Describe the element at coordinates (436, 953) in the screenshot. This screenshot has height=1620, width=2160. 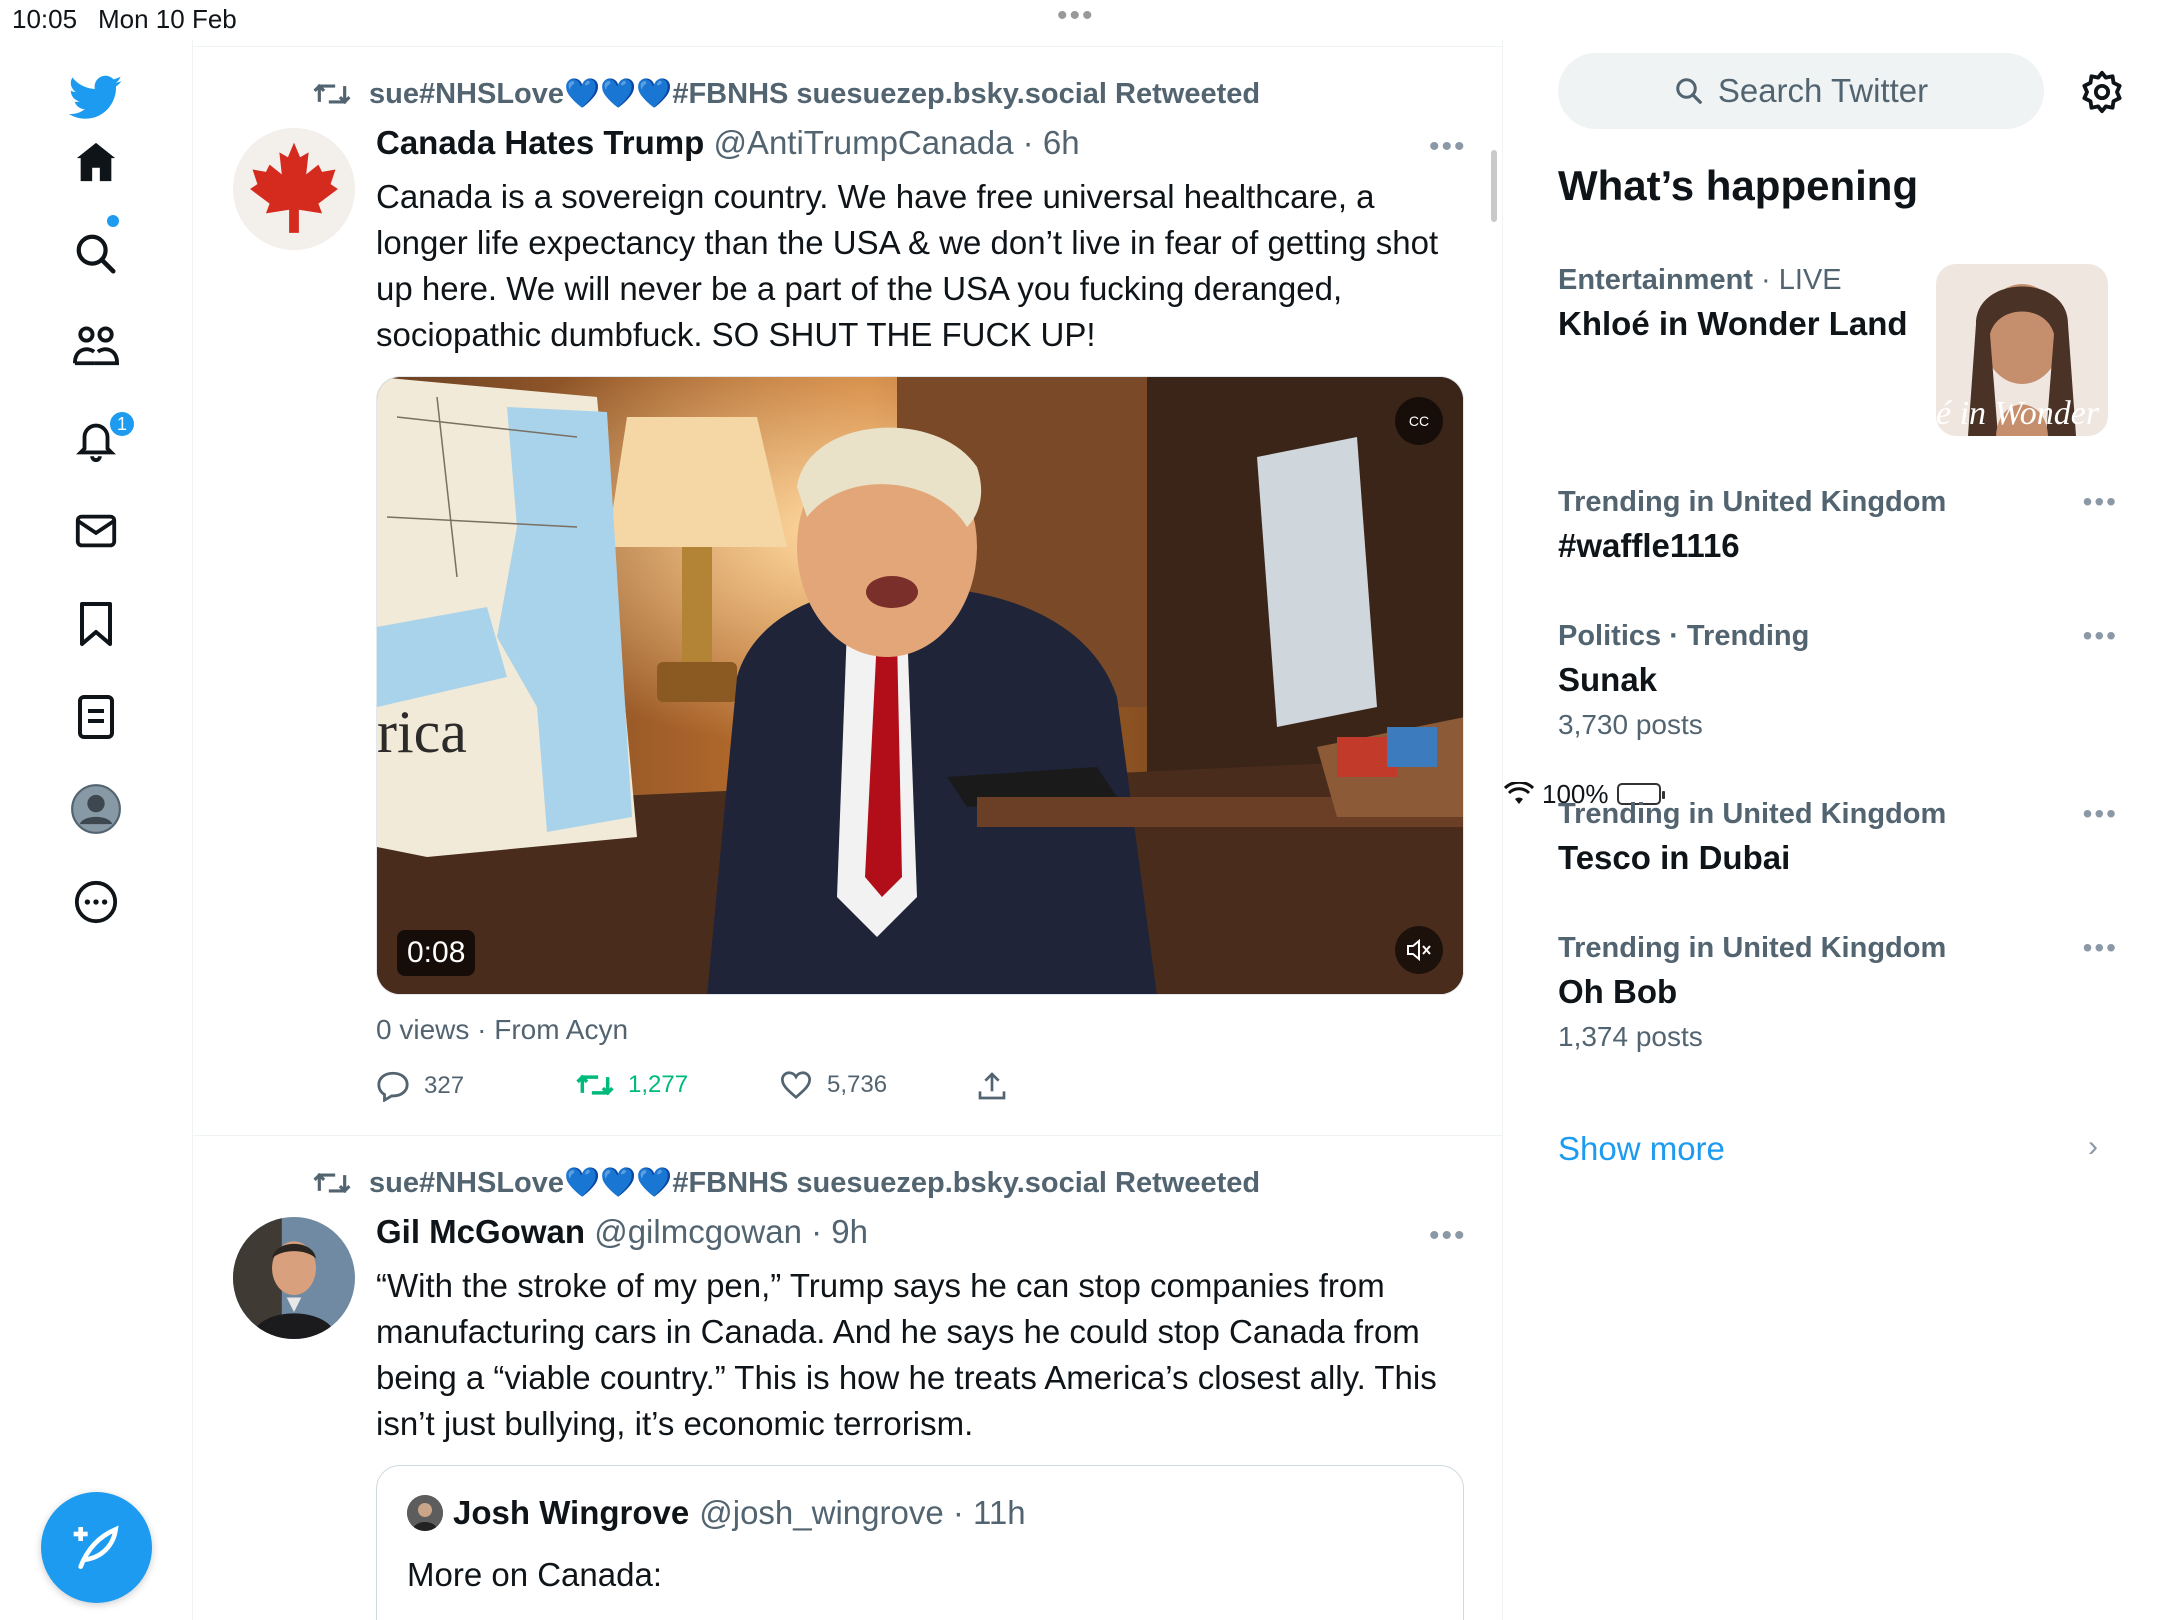
I see `video-duration: 0:08` at that location.